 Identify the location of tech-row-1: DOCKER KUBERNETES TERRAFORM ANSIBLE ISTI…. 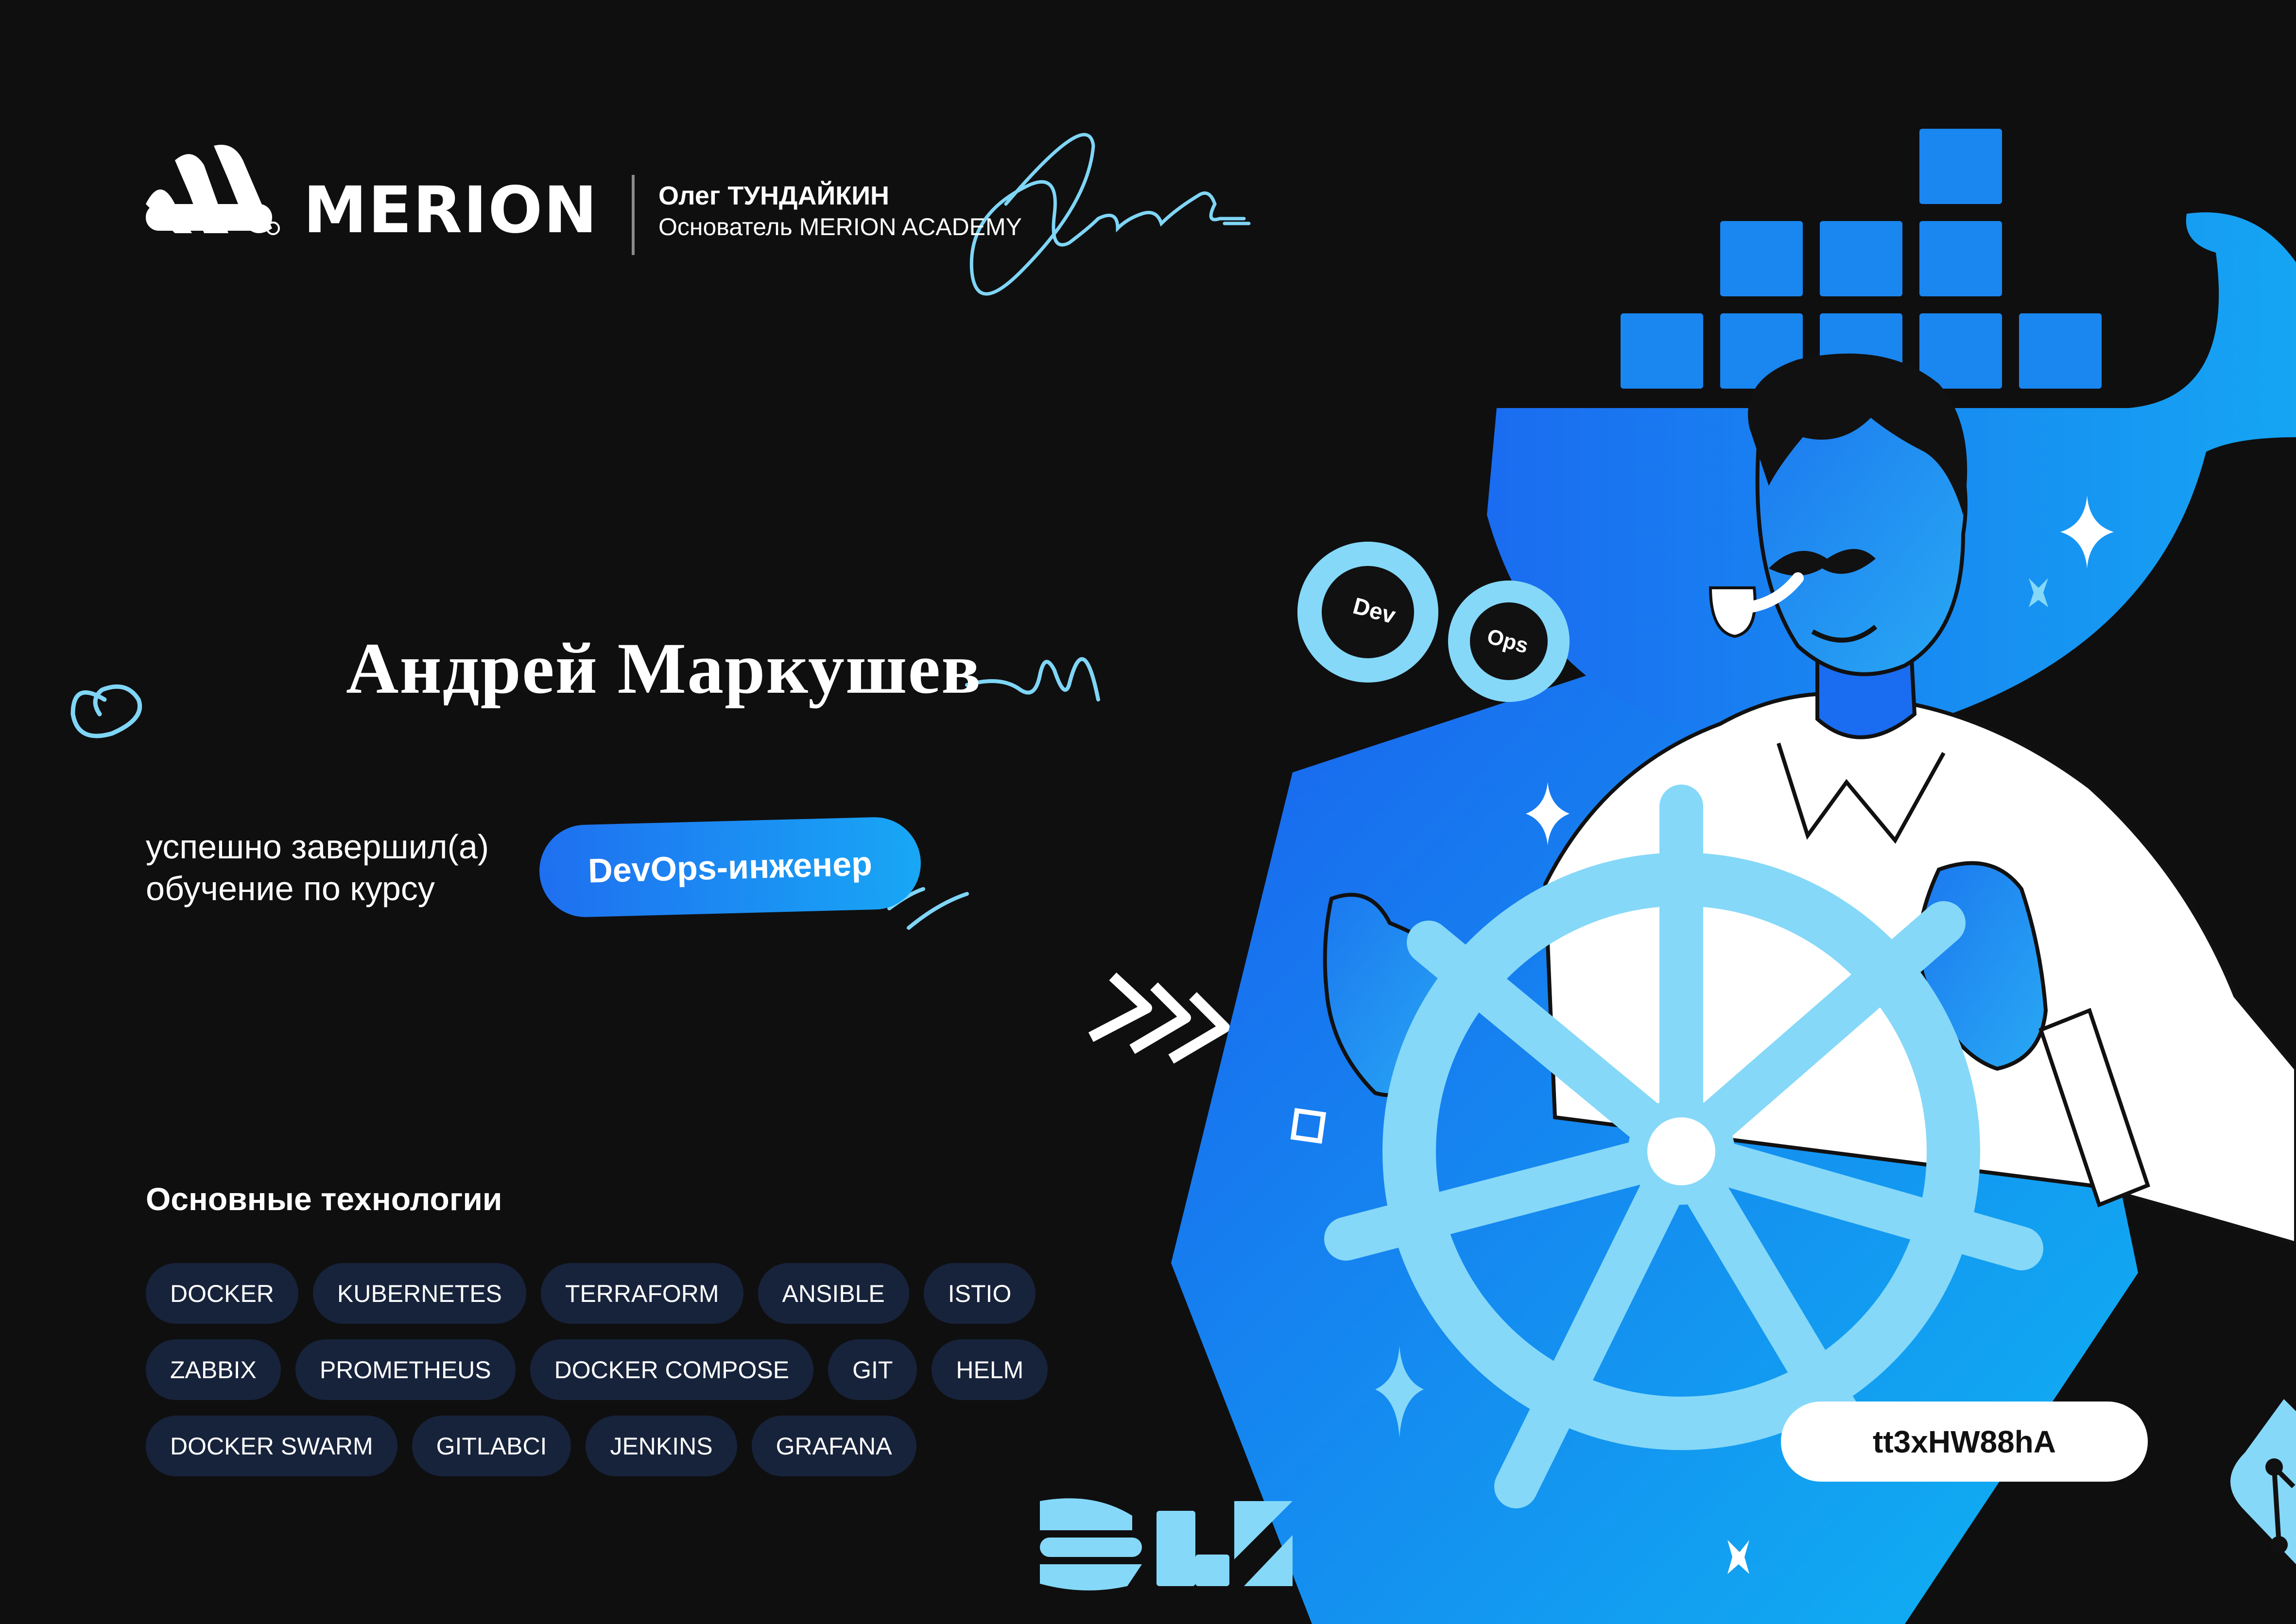
(622, 1294).